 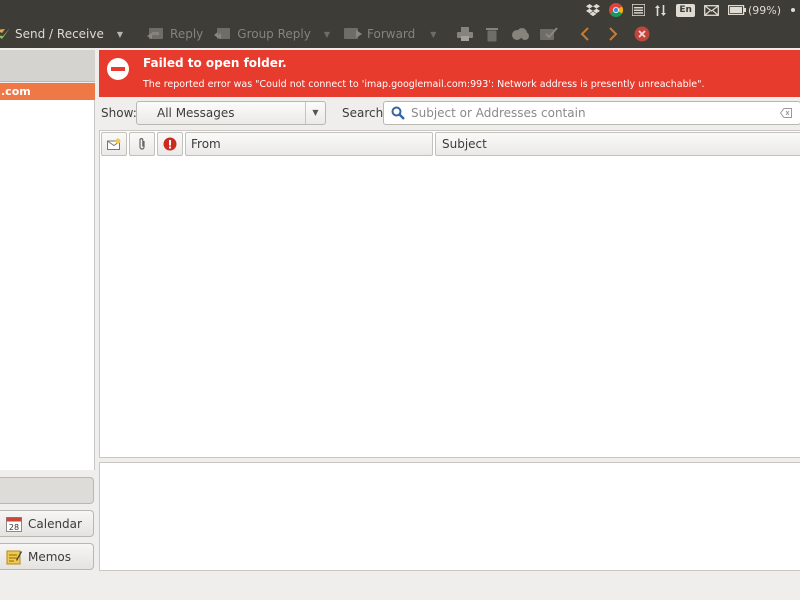 I want to click on column-from-label: From, so click(x=206, y=144).